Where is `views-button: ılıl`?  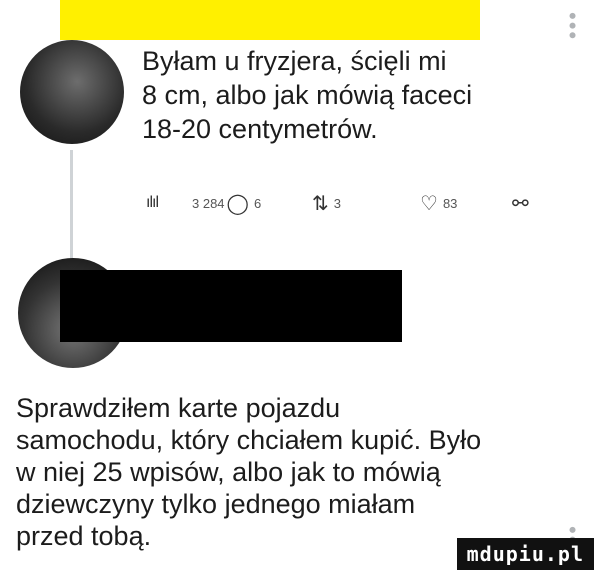
views-button: ılıl is located at coordinates (169, 203).